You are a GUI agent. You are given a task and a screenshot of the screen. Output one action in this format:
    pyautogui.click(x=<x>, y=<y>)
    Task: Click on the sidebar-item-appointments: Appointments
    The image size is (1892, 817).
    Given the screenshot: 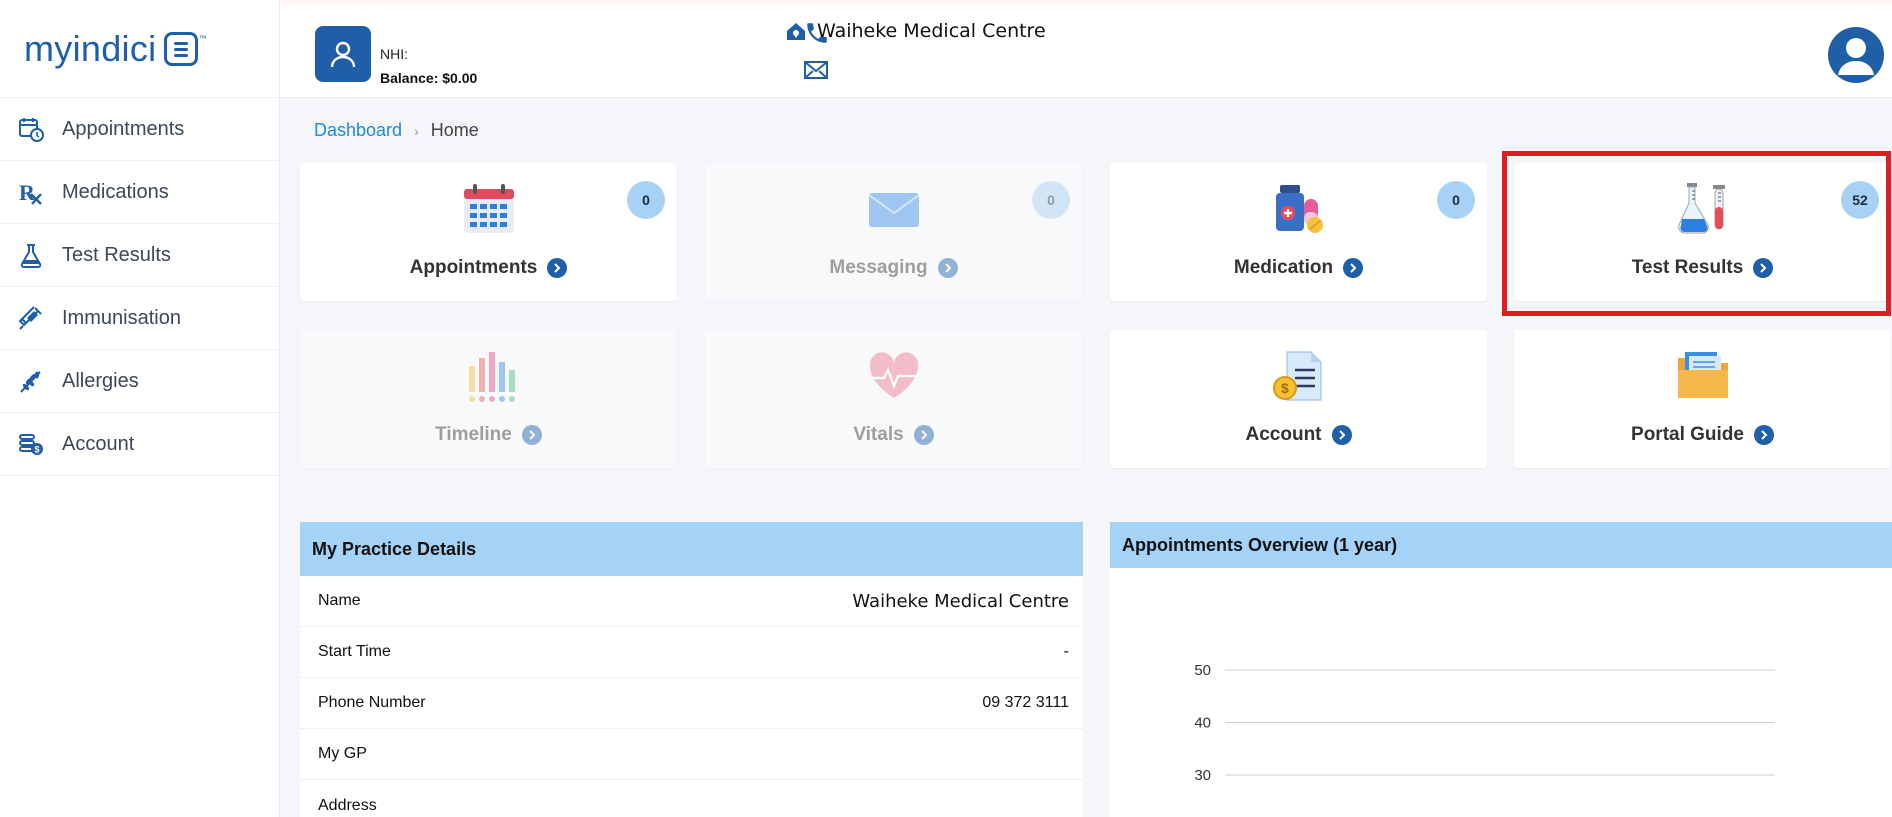 What is the action you would take?
    pyautogui.click(x=139, y=129)
    